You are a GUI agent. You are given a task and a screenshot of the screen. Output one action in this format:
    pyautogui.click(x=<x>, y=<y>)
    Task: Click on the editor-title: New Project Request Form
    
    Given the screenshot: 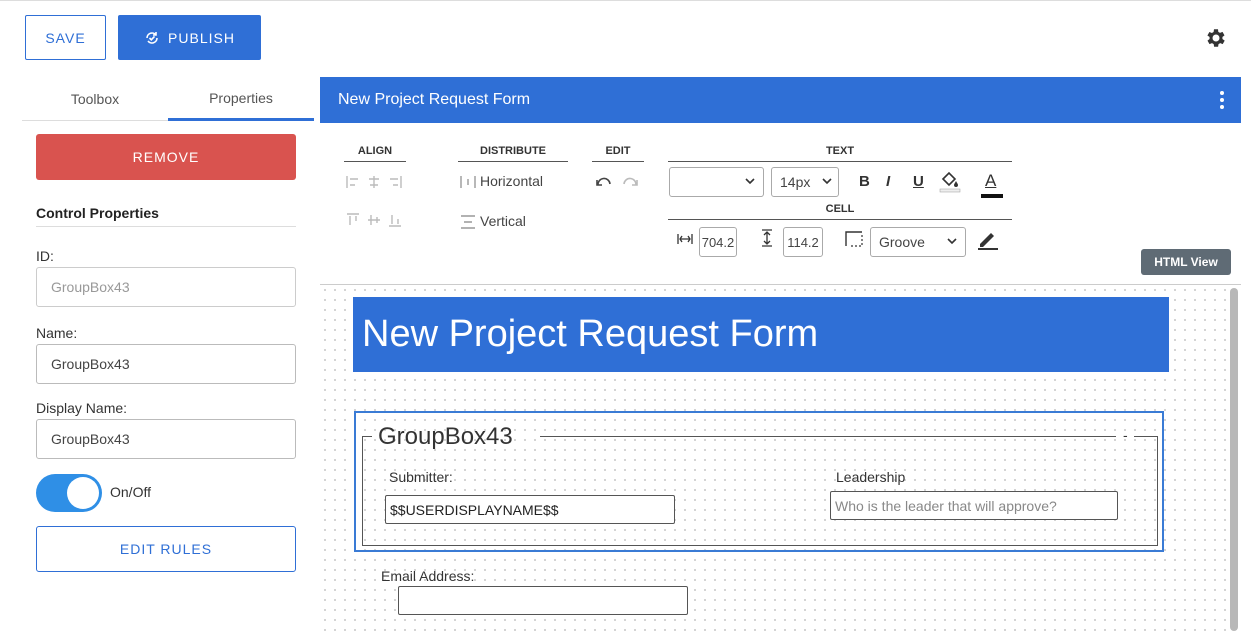 What is the action you would take?
    pyautogui.click(x=434, y=99)
    